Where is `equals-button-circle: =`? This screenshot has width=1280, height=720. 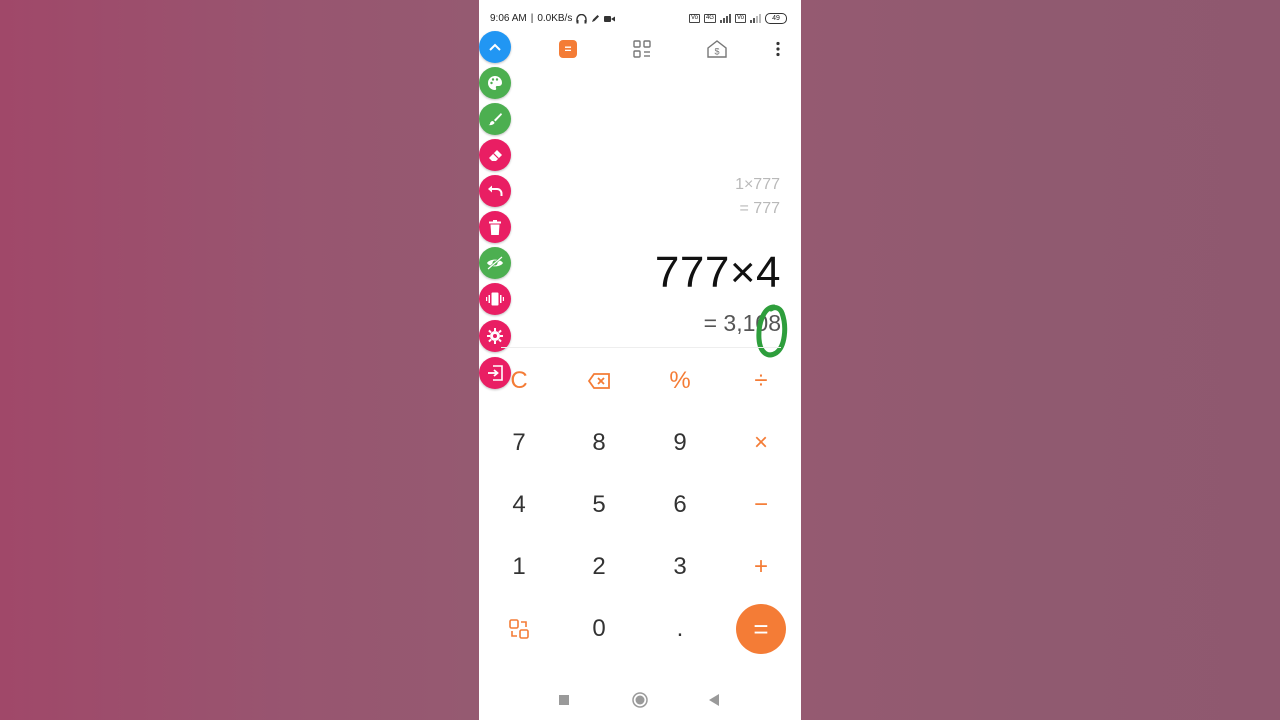 equals-button-circle: = is located at coordinates (761, 629).